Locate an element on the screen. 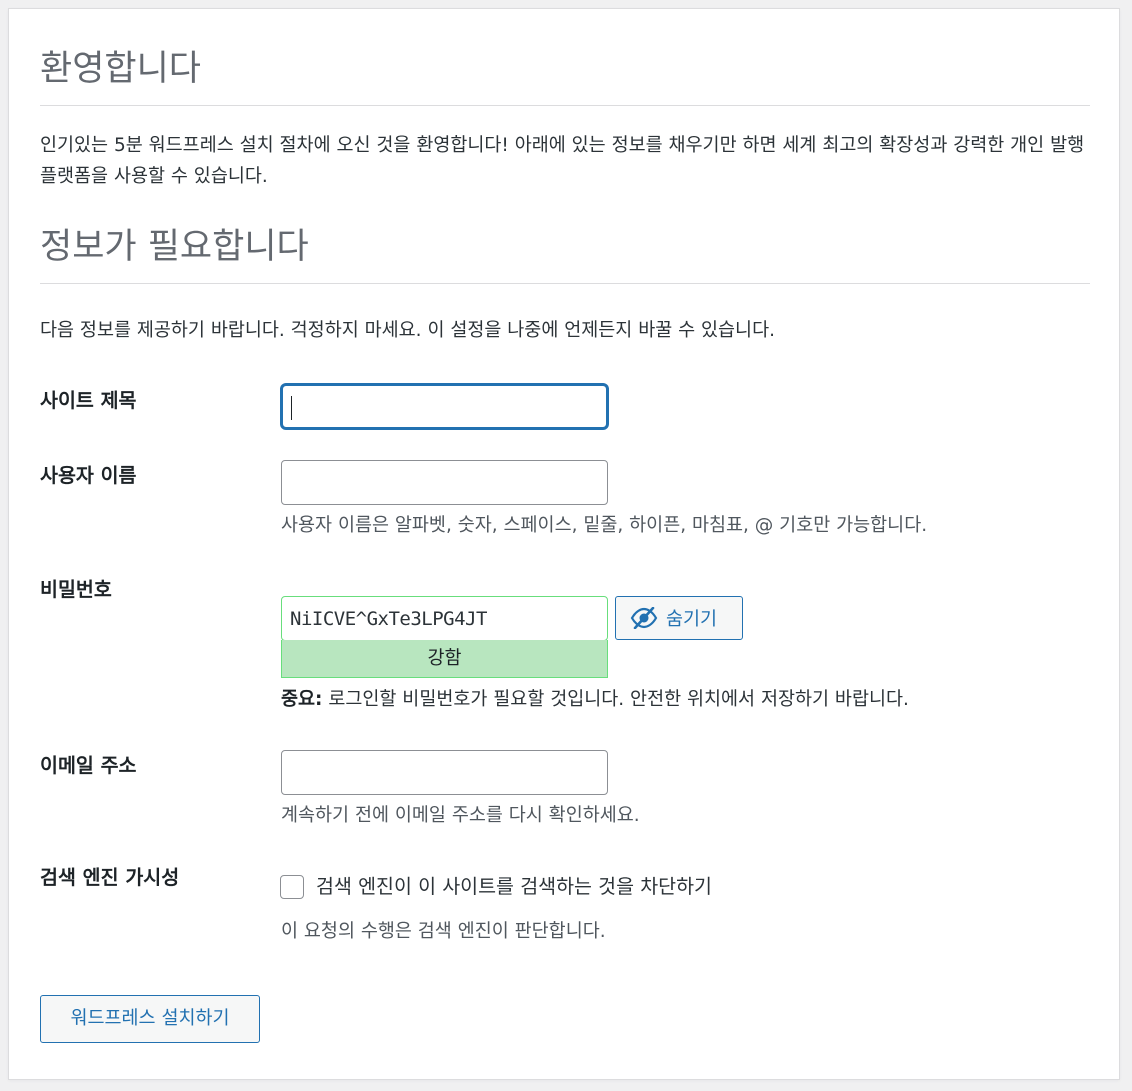  text-caret is located at coordinates (291, 408).